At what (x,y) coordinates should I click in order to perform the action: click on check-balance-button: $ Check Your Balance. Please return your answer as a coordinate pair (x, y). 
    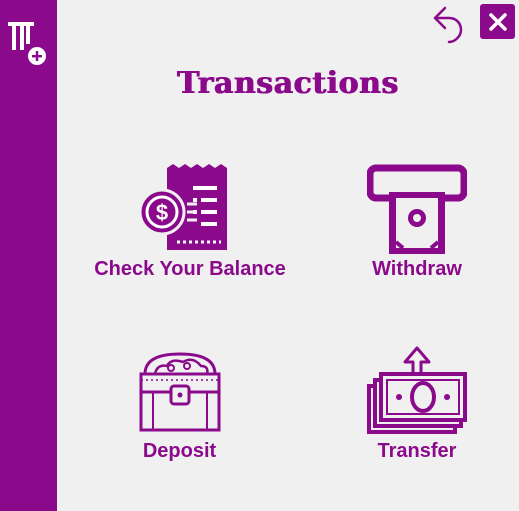
    Looking at the image, I should click on (190, 222).